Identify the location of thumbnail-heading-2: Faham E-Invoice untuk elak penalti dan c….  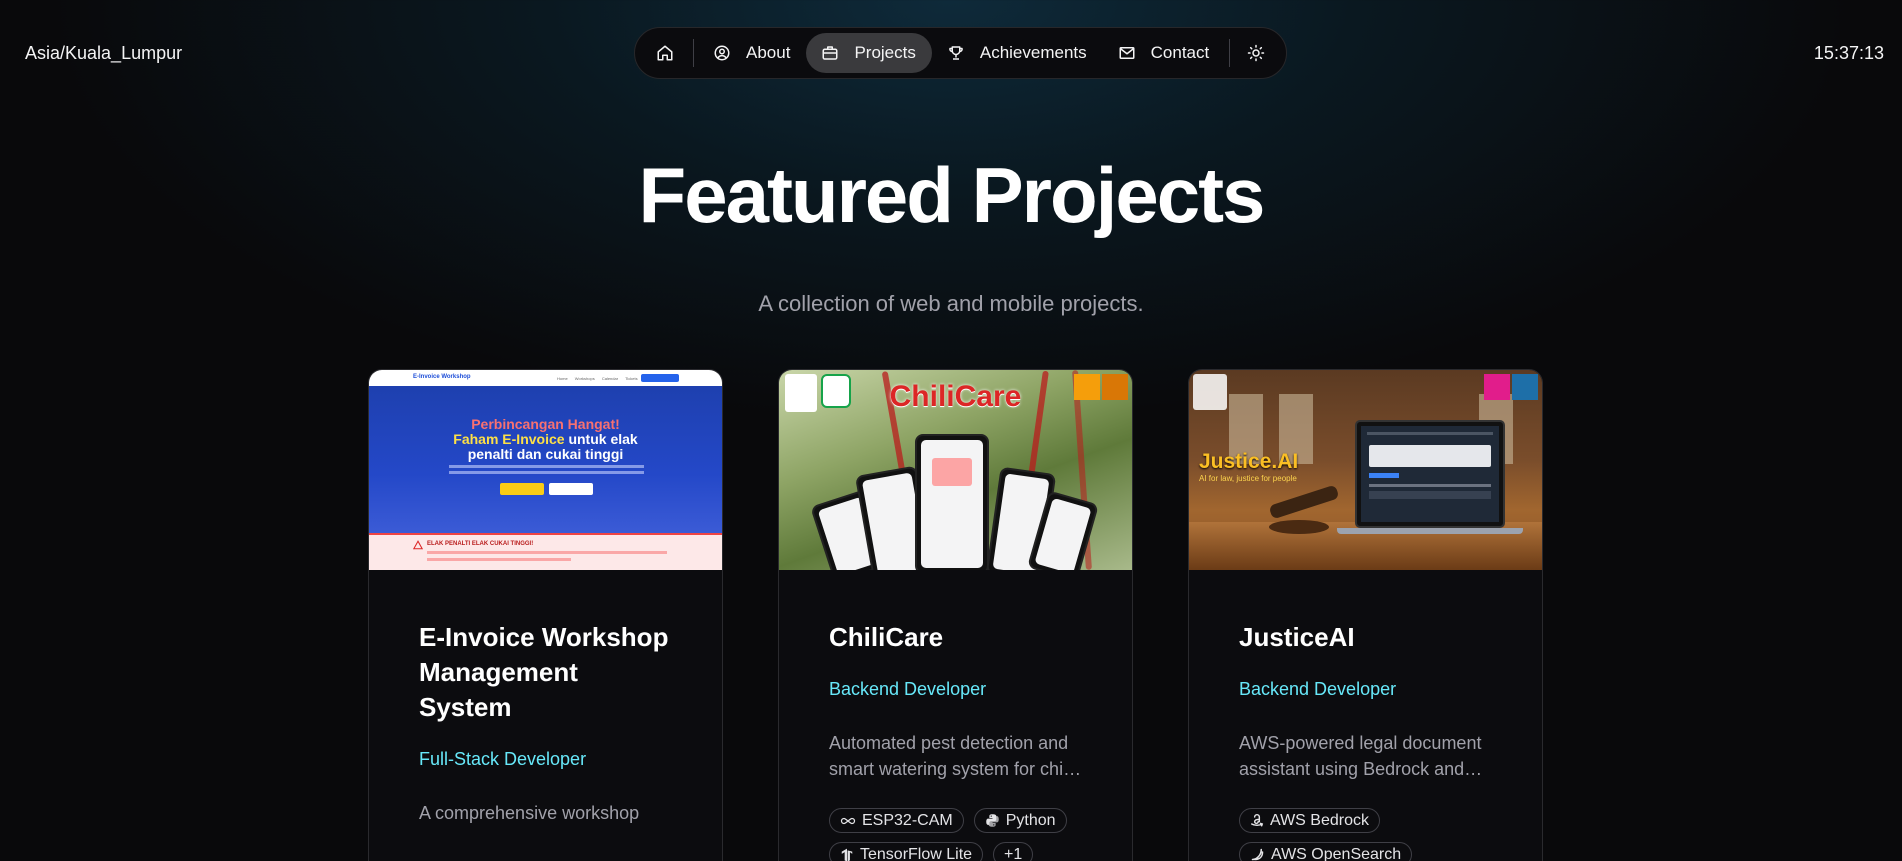
(545, 446).